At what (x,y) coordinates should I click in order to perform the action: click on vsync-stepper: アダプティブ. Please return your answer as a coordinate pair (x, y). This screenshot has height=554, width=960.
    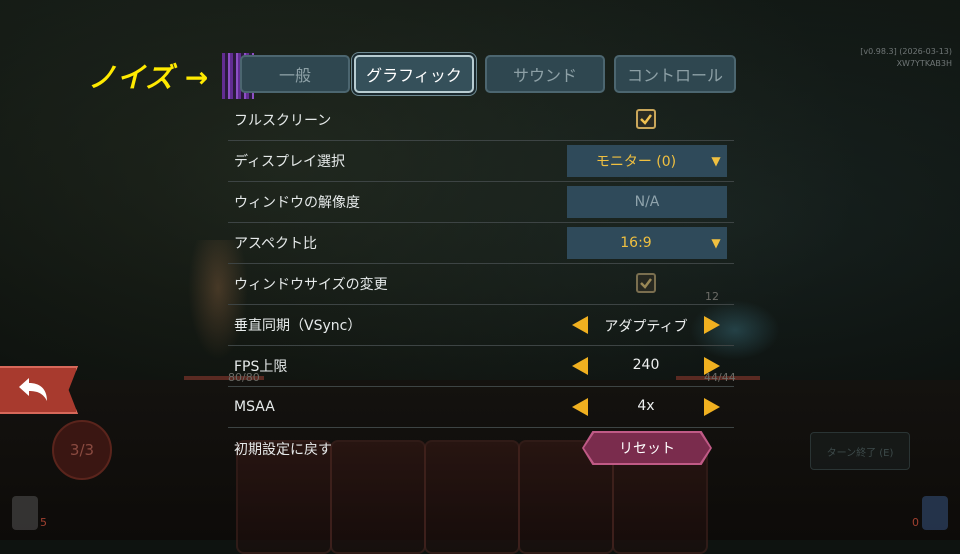
    Looking at the image, I should click on (646, 326).